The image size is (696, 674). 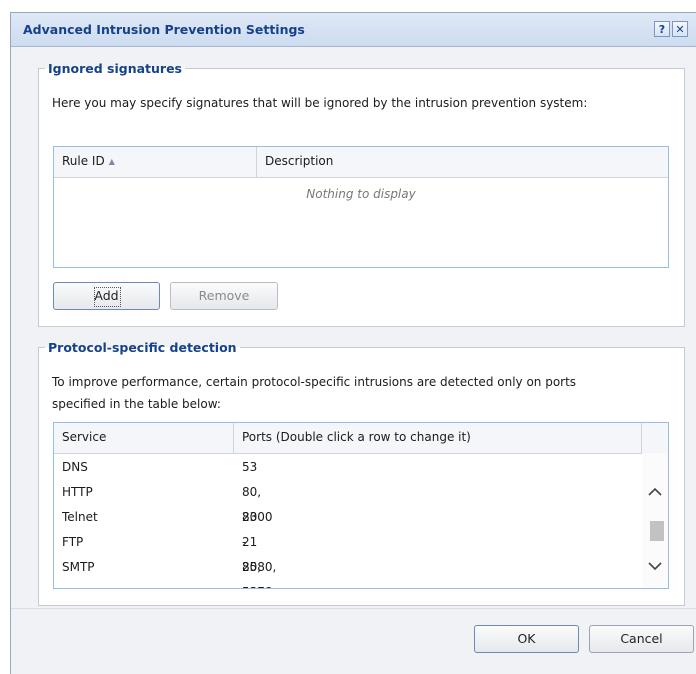 What do you see at coordinates (78, 567) in the screenshot?
I see `service-cell: SMTP` at bounding box center [78, 567].